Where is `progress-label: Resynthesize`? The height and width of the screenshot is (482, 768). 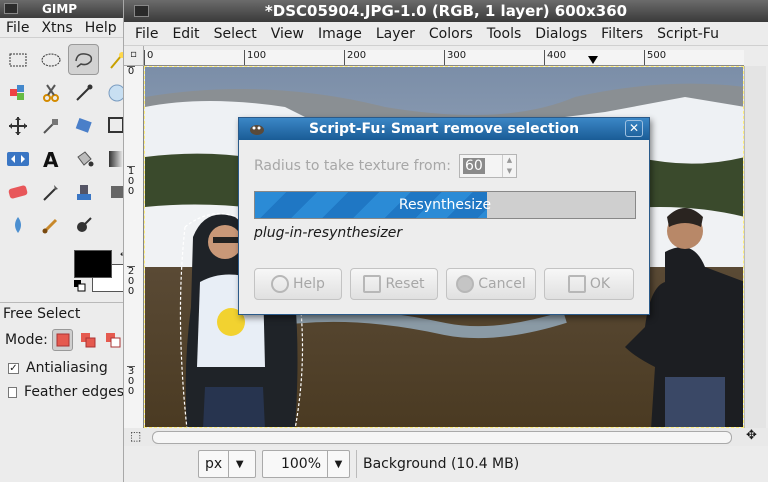
progress-label: Resynthesize is located at coordinates (445, 205).